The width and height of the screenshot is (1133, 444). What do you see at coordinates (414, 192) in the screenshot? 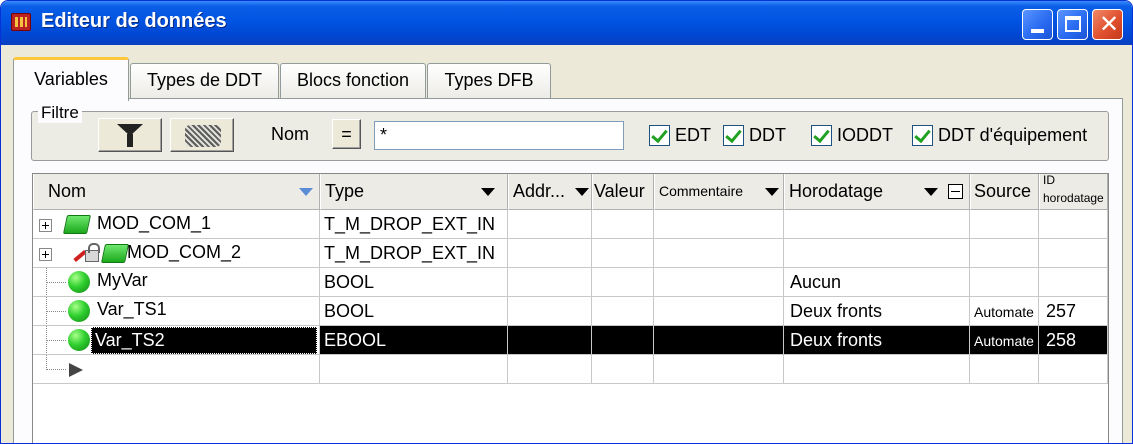
I see `column-header-type: Type` at bounding box center [414, 192].